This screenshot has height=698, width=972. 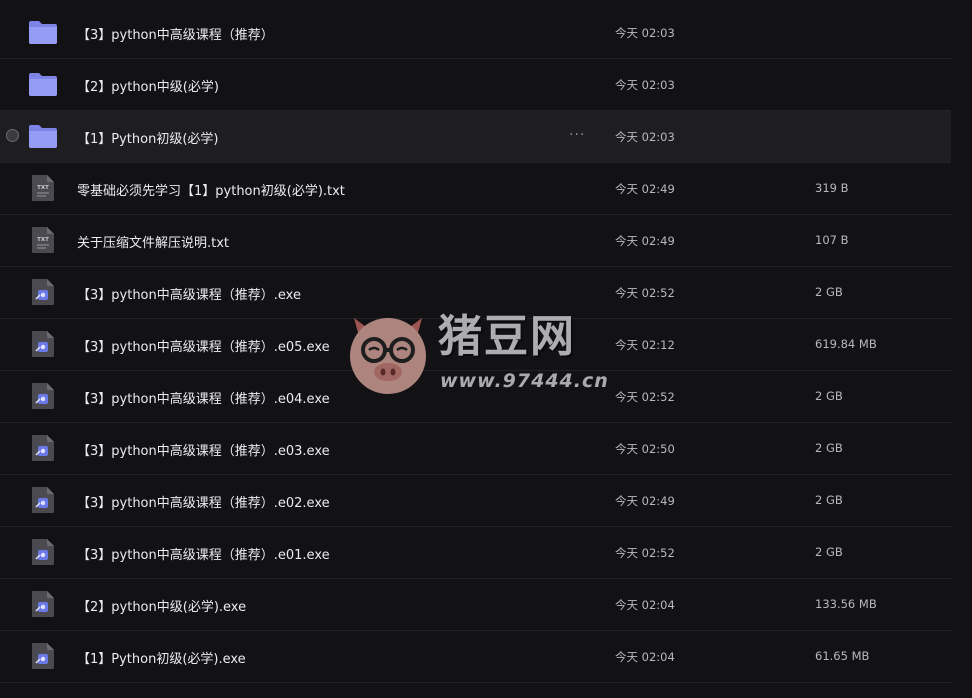 I want to click on file-name: 【3】python中高级课程（推荐）.exe, so click(x=189, y=293).